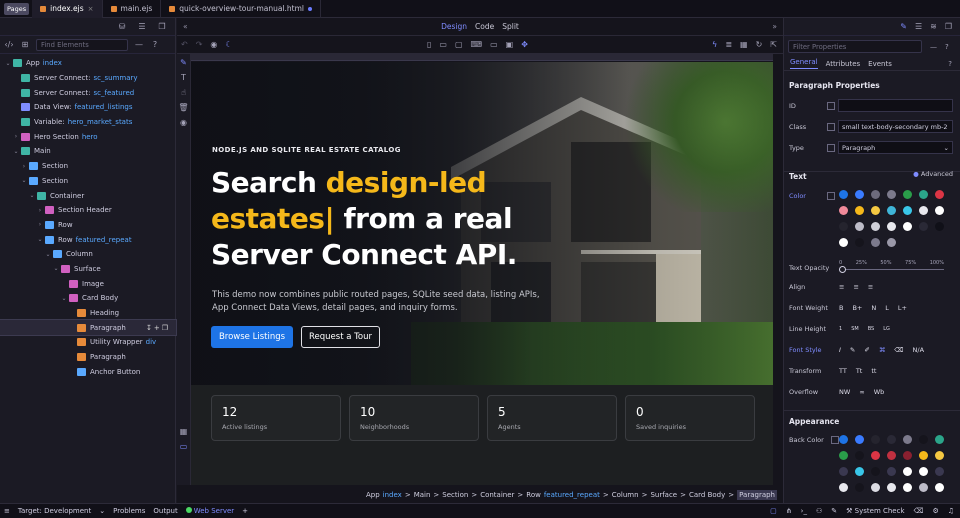 The image size is (960, 518). Describe the element at coordinates (209, 511) in the screenshot. I see `web-server-status: Web Server` at that location.